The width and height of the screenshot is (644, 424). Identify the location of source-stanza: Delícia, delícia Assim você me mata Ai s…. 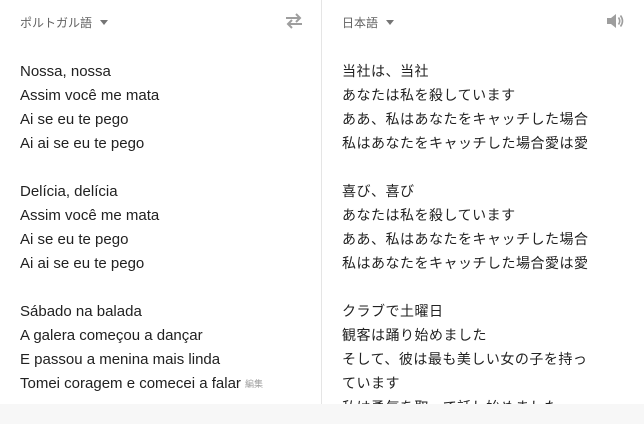
(166, 228).